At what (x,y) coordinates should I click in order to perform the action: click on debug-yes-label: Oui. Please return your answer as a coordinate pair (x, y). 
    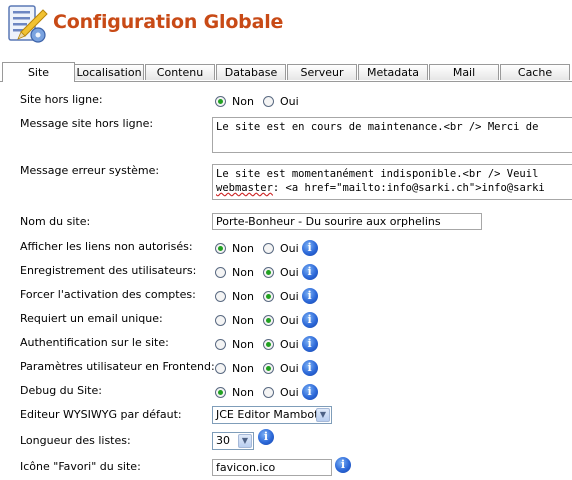
    Looking at the image, I should click on (289, 392).